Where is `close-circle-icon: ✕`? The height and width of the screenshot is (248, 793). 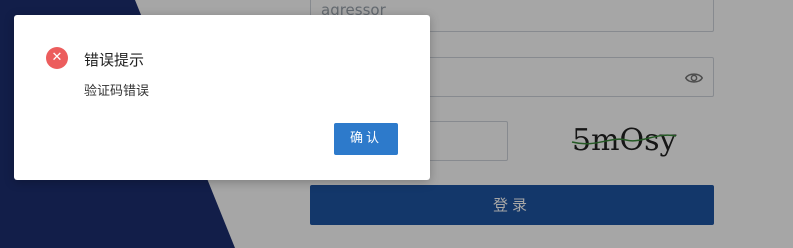 close-circle-icon: ✕ is located at coordinates (57, 58).